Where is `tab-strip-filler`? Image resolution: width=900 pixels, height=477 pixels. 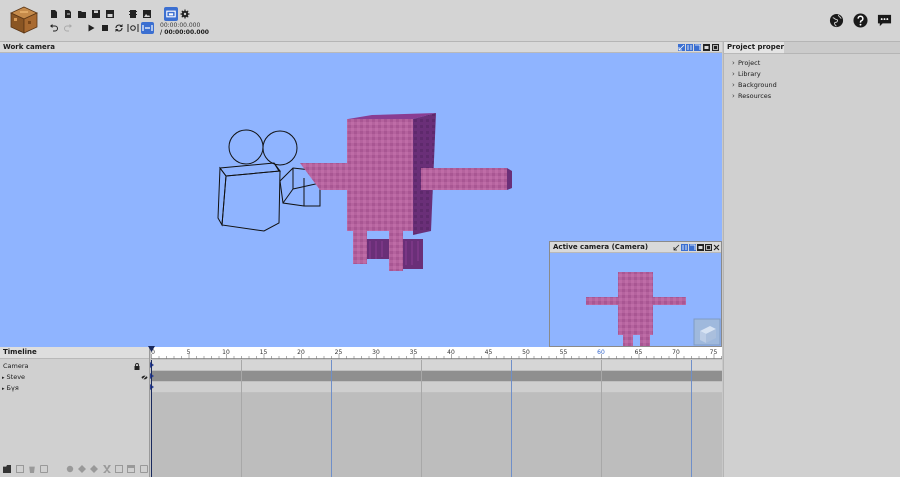
tab-strip-filler is located at coordinates (842, 48).